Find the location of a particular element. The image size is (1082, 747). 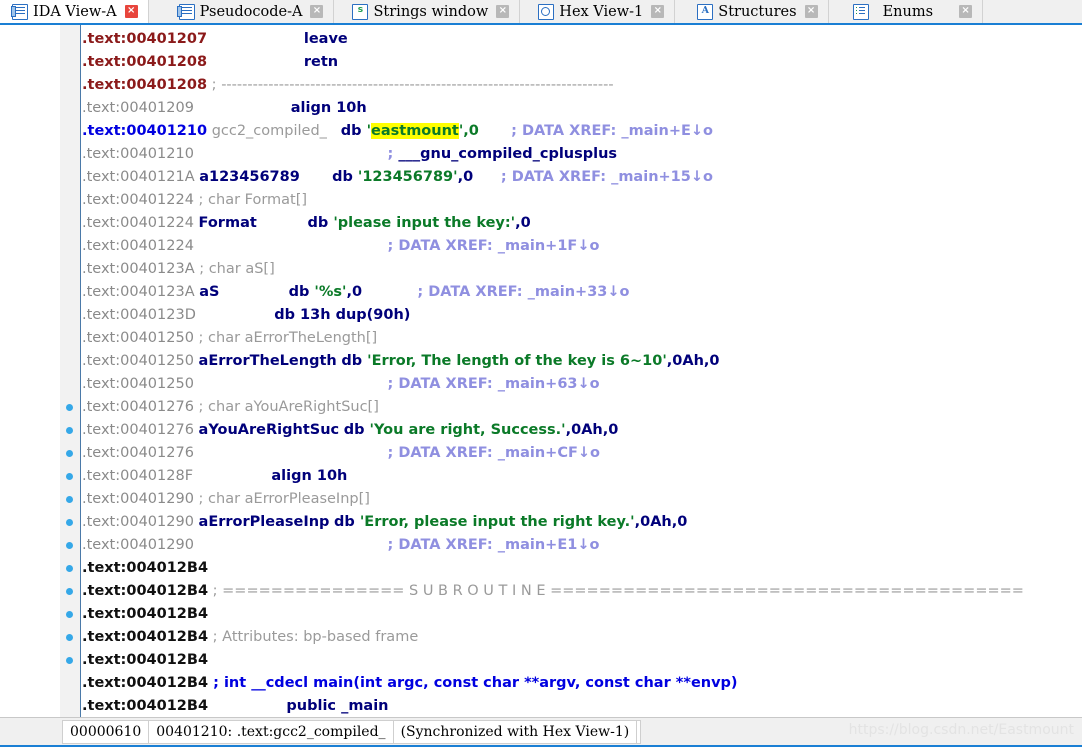

line-token-name: Format is located at coordinates (227, 223).